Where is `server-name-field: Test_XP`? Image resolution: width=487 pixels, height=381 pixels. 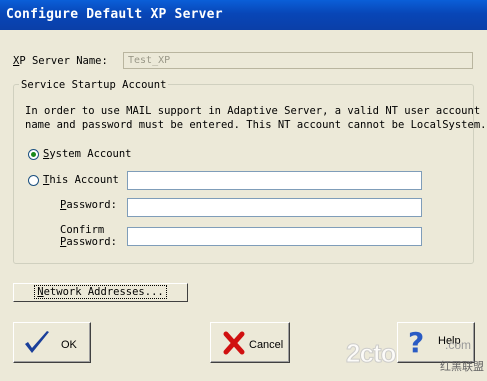
server-name-field: Test_XP is located at coordinates (298, 60).